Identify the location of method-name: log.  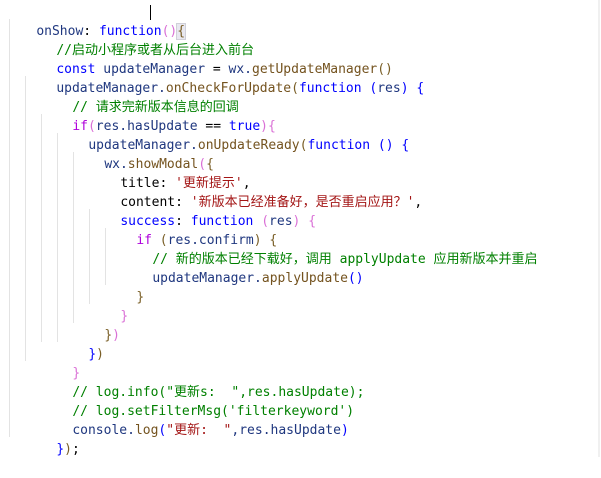
(146, 430).